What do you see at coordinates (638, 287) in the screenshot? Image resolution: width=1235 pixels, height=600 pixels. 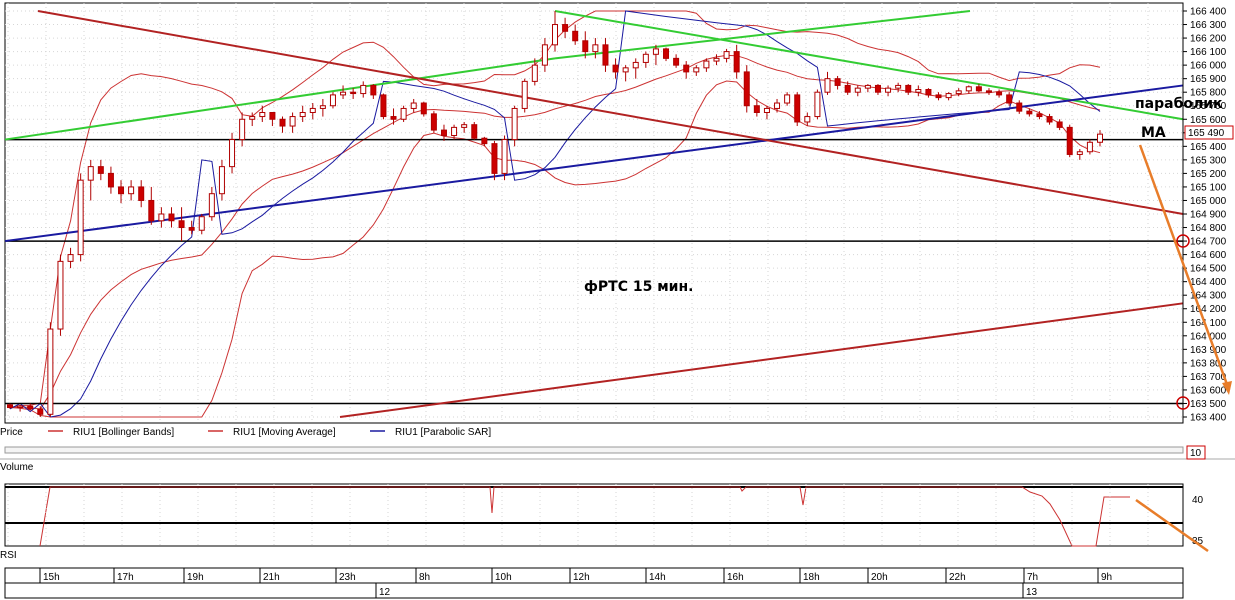 I see `chart-title: фРТС 15 мин.` at bounding box center [638, 287].